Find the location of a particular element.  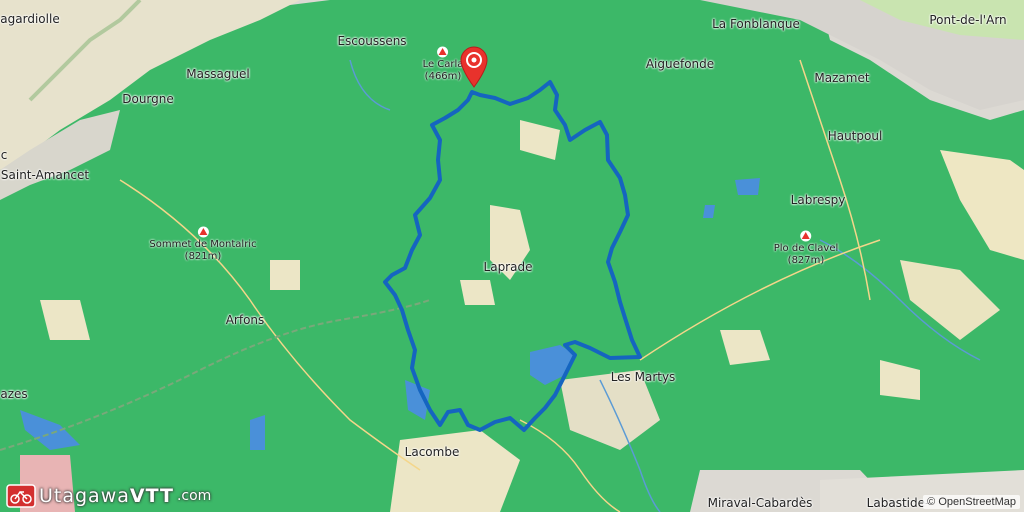

place-saint-amancet: Saint-Amancet is located at coordinates (45, 175).